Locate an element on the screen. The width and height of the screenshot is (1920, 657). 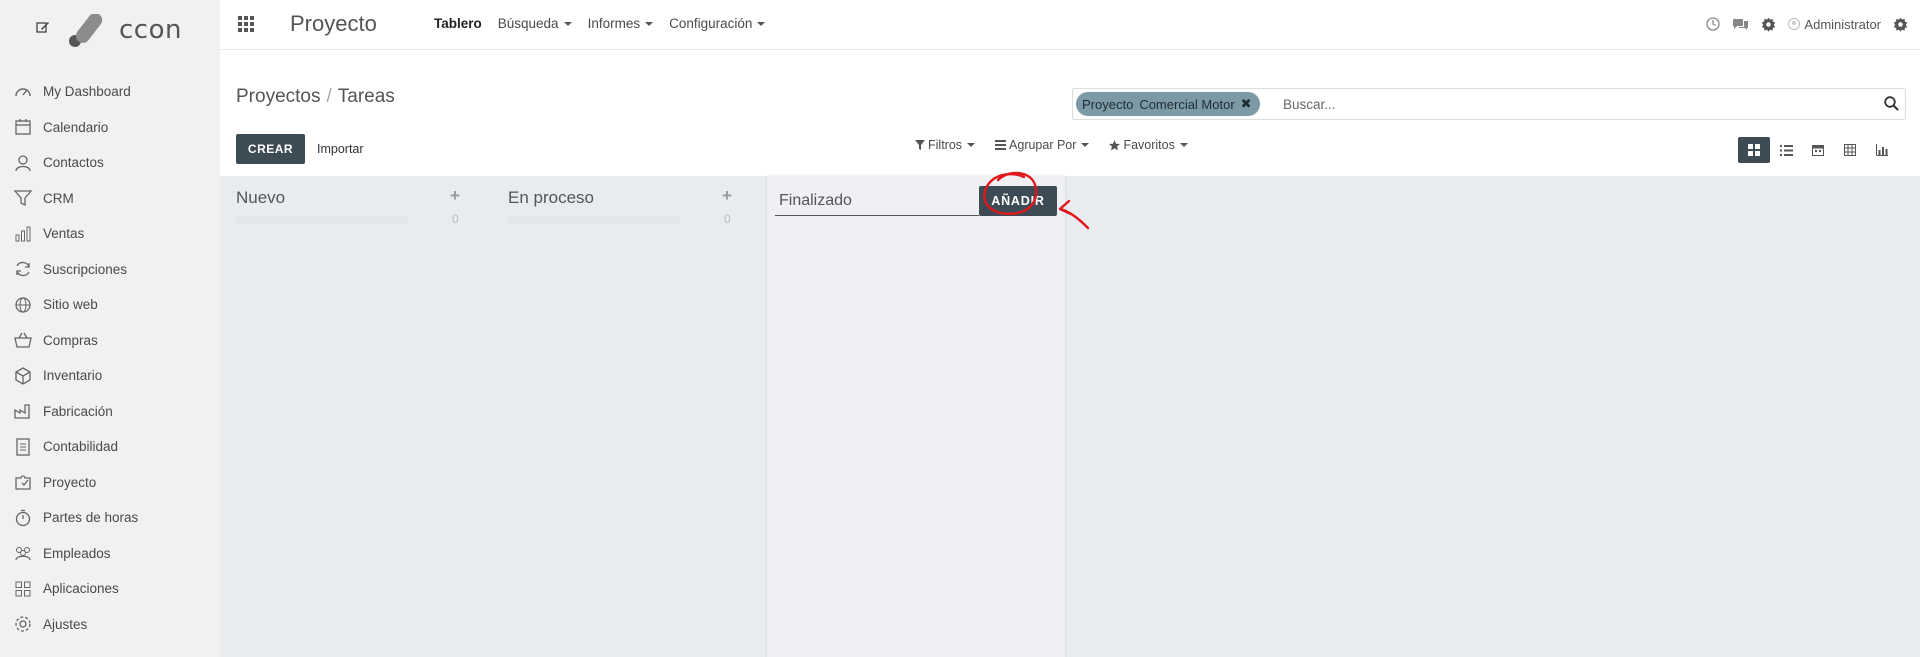
puzzle-icon is located at coordinates (23, 482).